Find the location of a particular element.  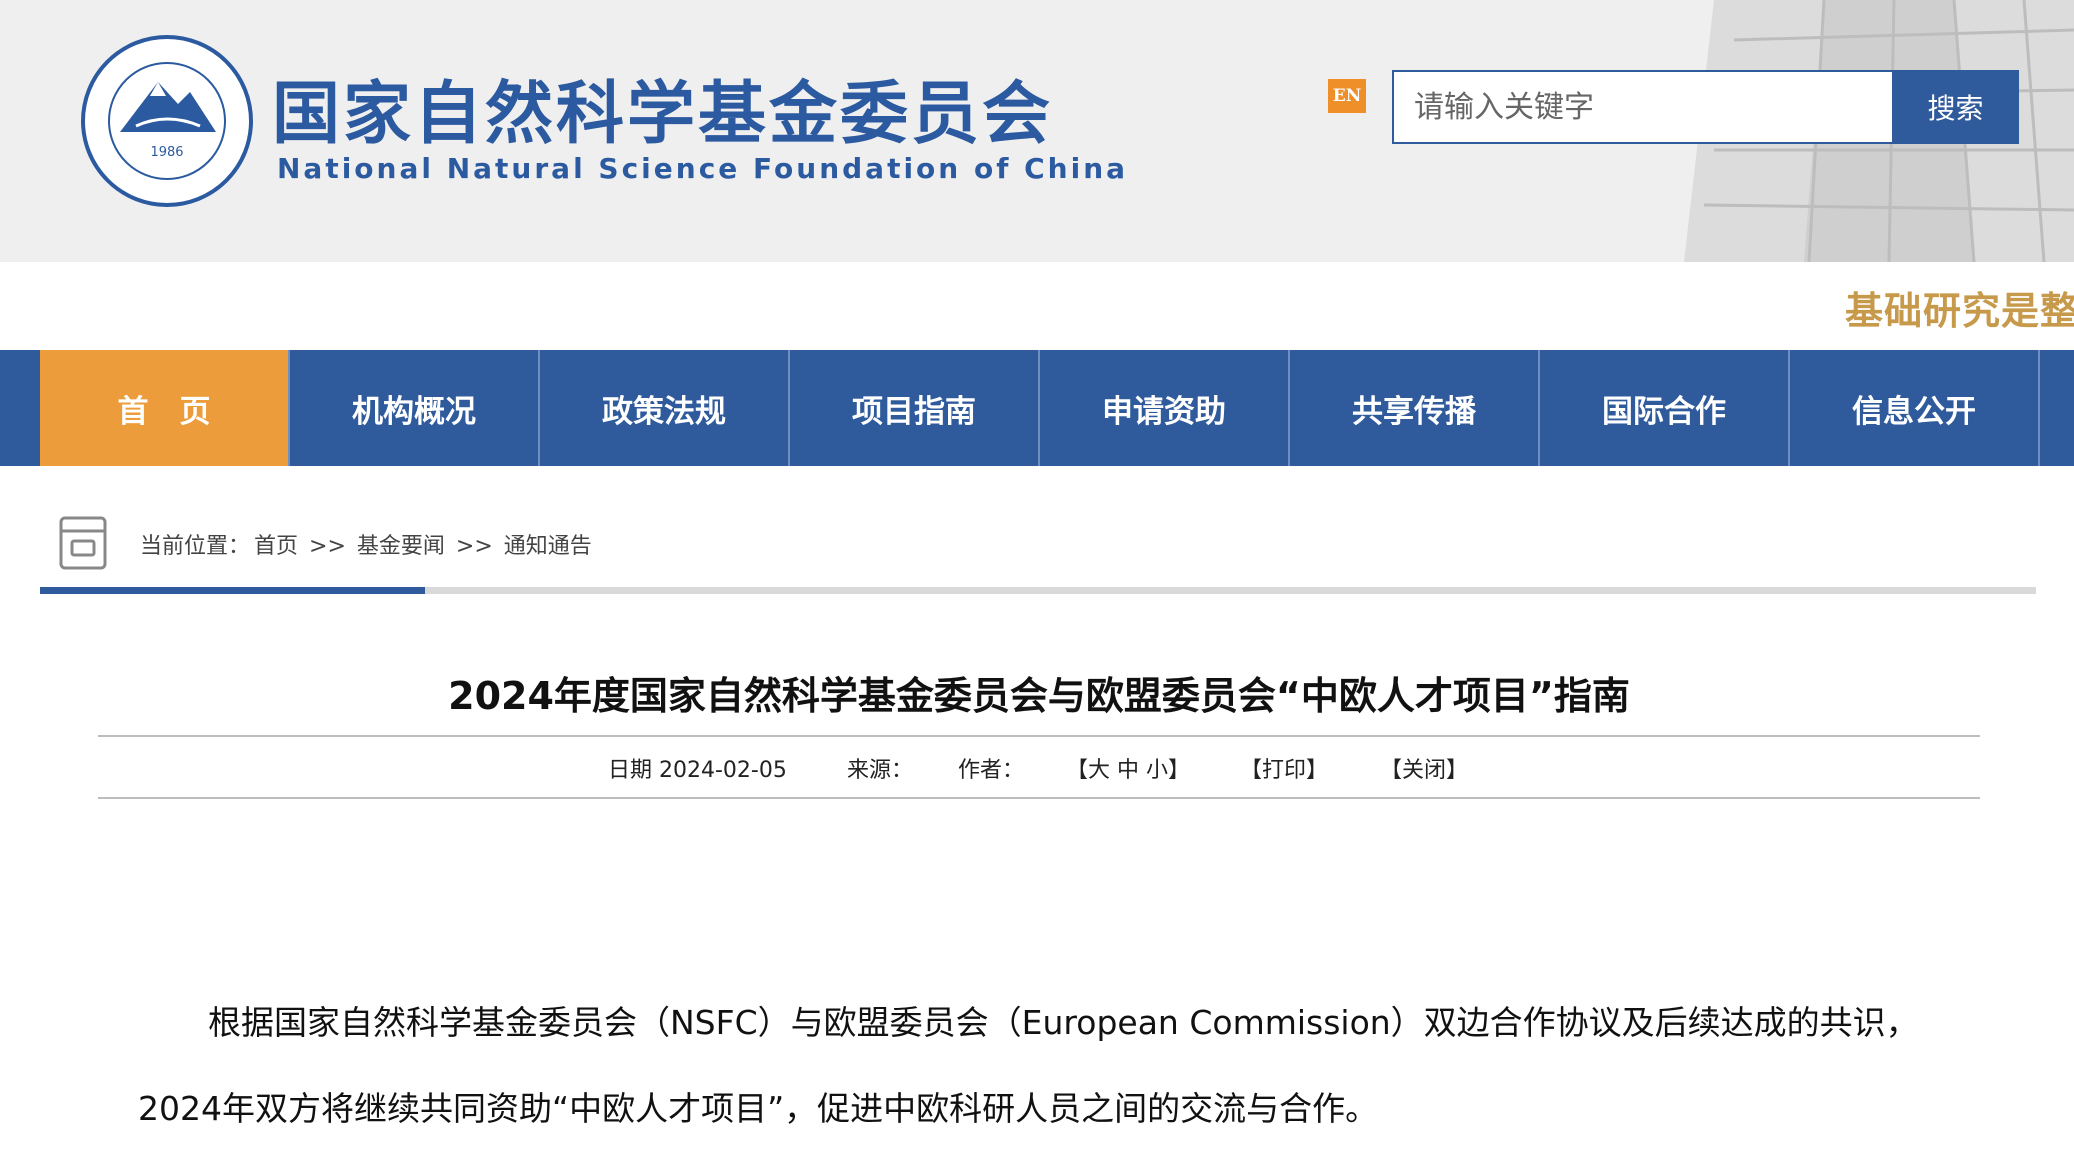

meta-divider is located at coordinates (1039, 798).